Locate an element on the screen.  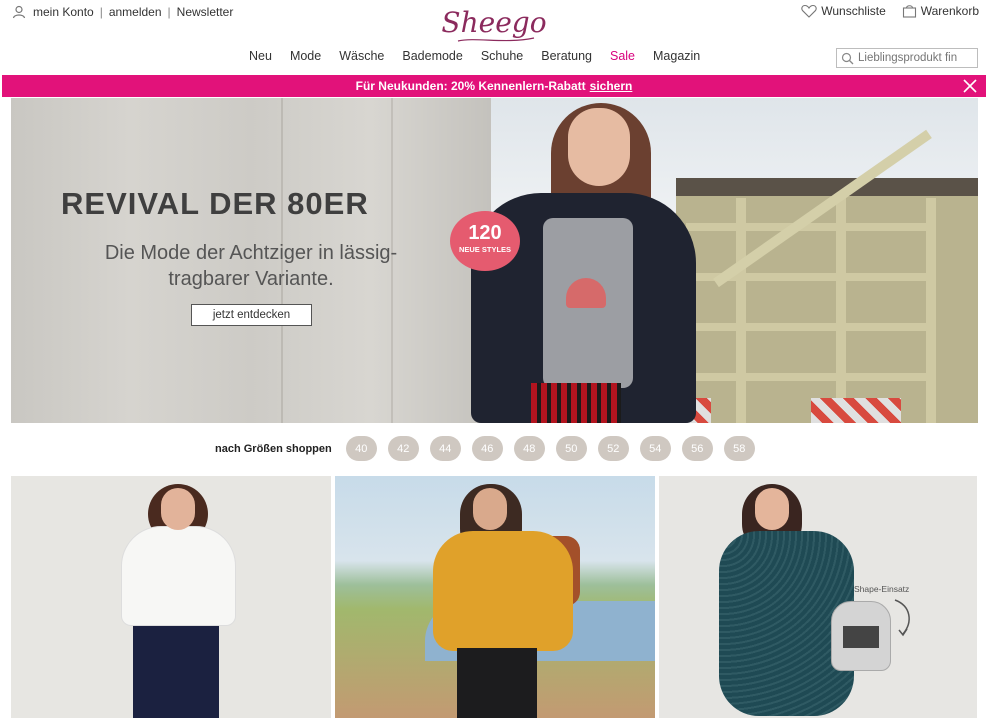
product-tile-dress: Shape-Einsatz is located at coordinates (818, 597).